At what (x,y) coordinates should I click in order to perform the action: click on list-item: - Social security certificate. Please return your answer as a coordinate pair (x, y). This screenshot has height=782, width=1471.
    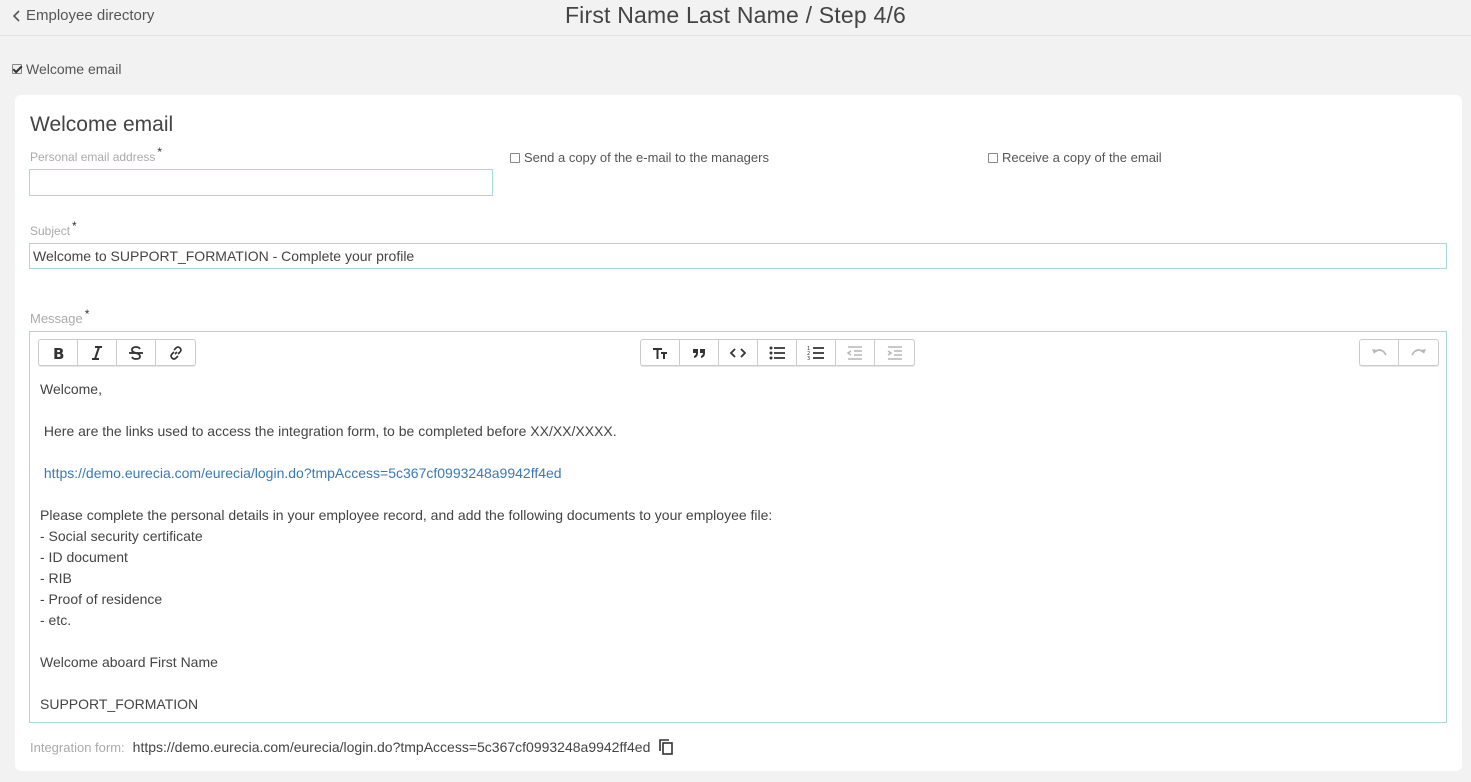
    Looking at the image, I should click on (121, 536).